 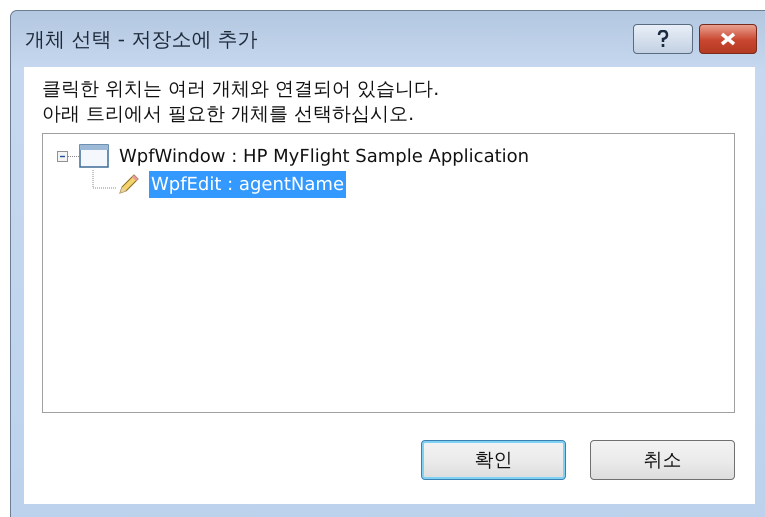 What do you see at coordinates (142, 39) in the screenshot?
I see `window-title: 개체 선택 - 저장소에 추가` at bounding box center [142, 39].